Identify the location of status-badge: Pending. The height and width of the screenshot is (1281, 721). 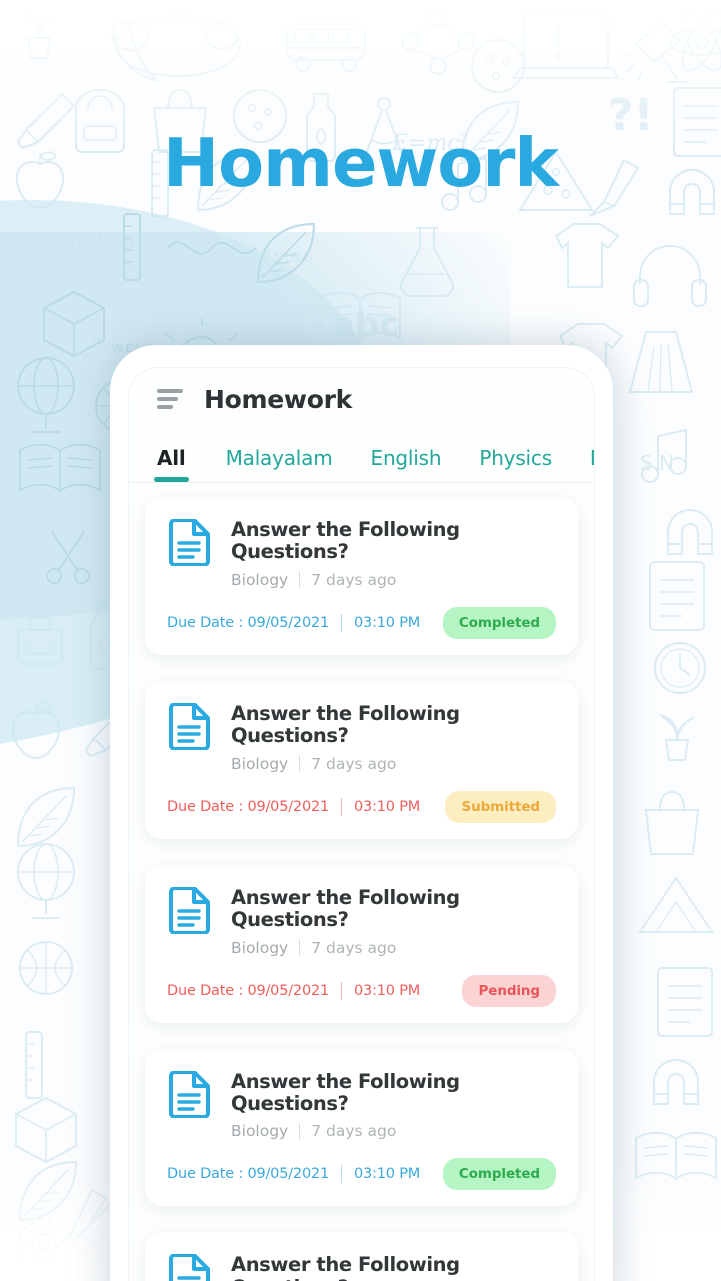
(509, 990).